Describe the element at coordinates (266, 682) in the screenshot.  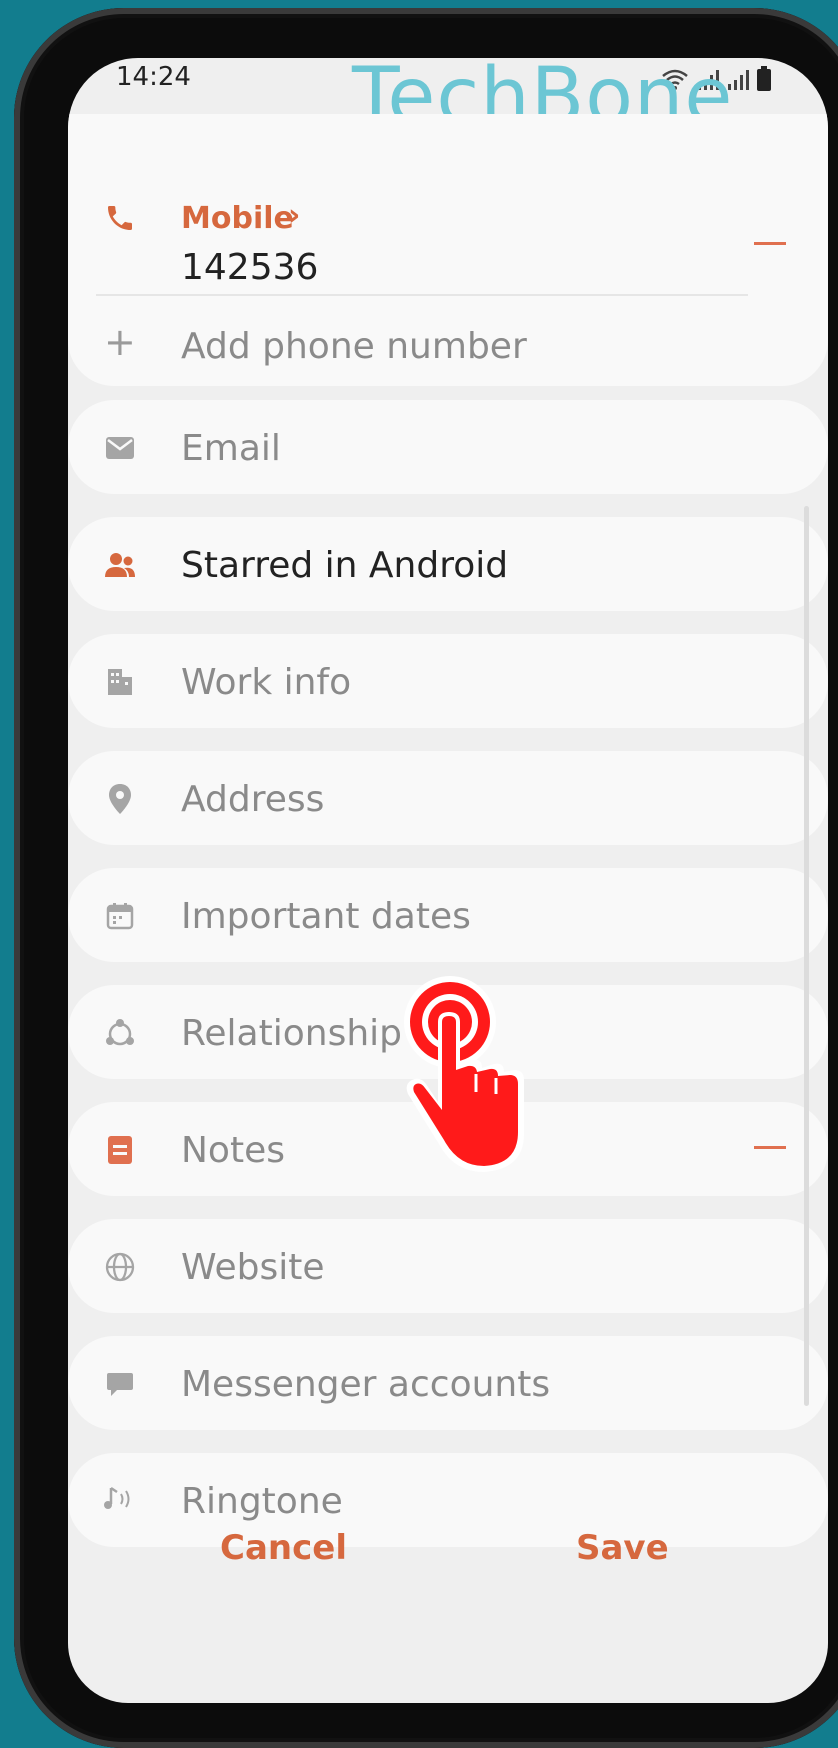
I see `work-info-label: Work info` at that location.